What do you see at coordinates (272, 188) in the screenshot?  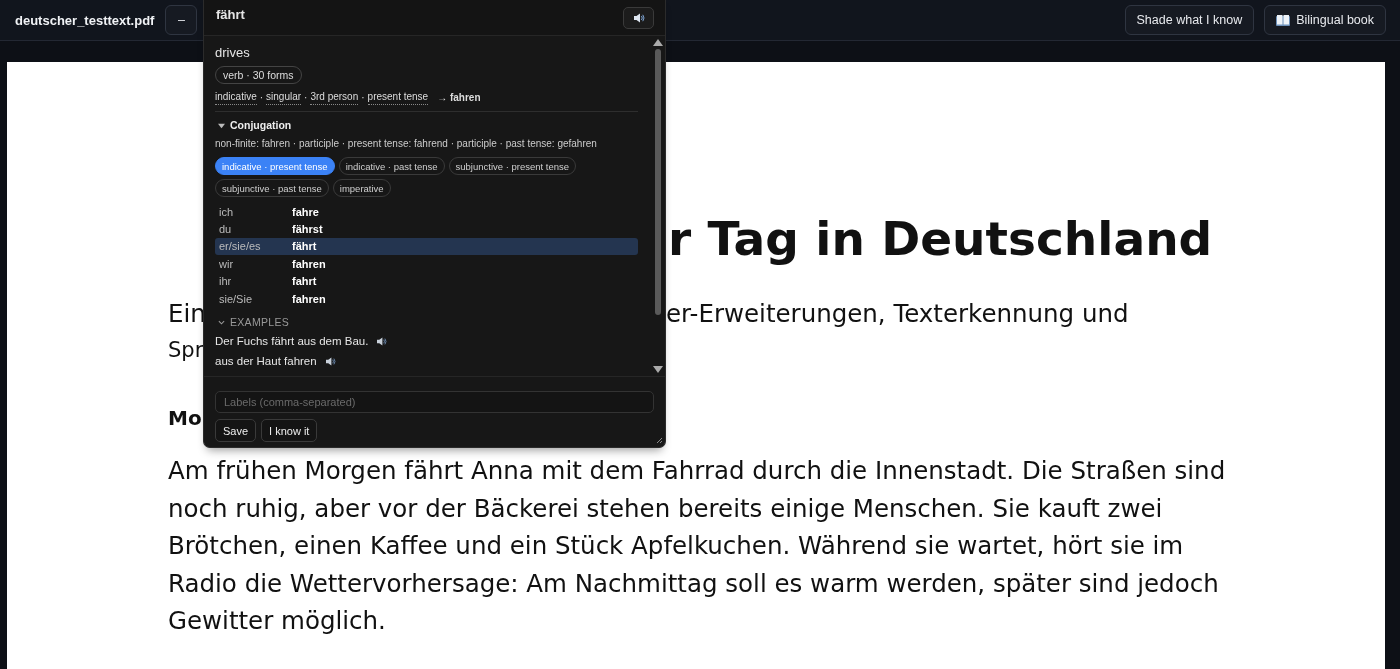 I see `mood-tab: subjunctive · past tense` at bounding box center [272, 188].